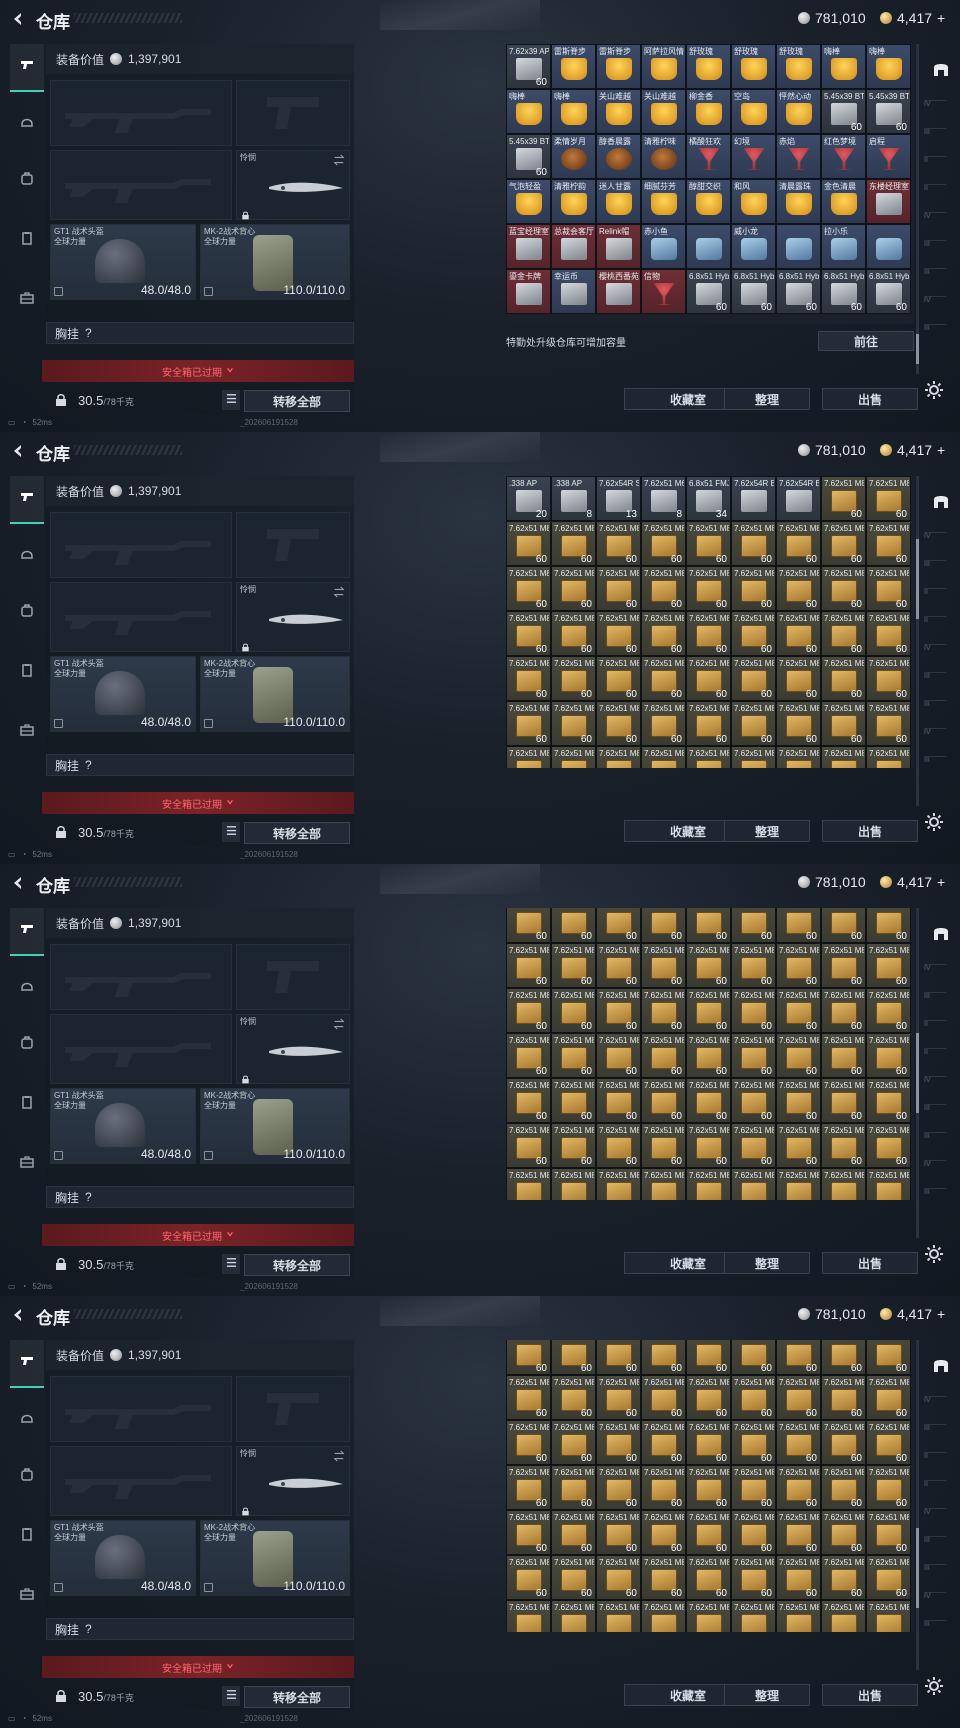 Image resolution: width=960 pixels, height=1728 pixels. What do you see at coordinates (753, 291) in the screenshot?
I see `storage-item: 6.8x51 Hybrid 60` at bounding box center [753, 291].